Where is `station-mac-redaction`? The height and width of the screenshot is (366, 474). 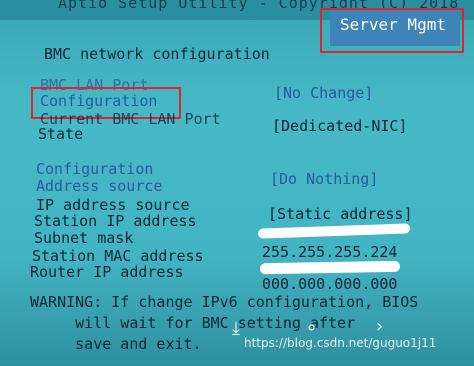
station-mac-redaction is located at coordinates (330, 267).